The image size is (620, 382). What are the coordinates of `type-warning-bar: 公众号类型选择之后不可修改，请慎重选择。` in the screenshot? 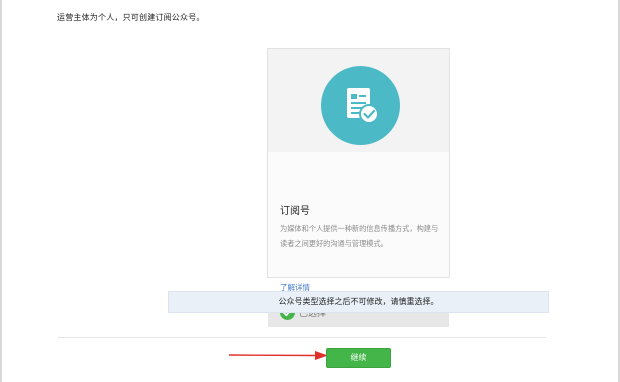 It's located at (358, 302).